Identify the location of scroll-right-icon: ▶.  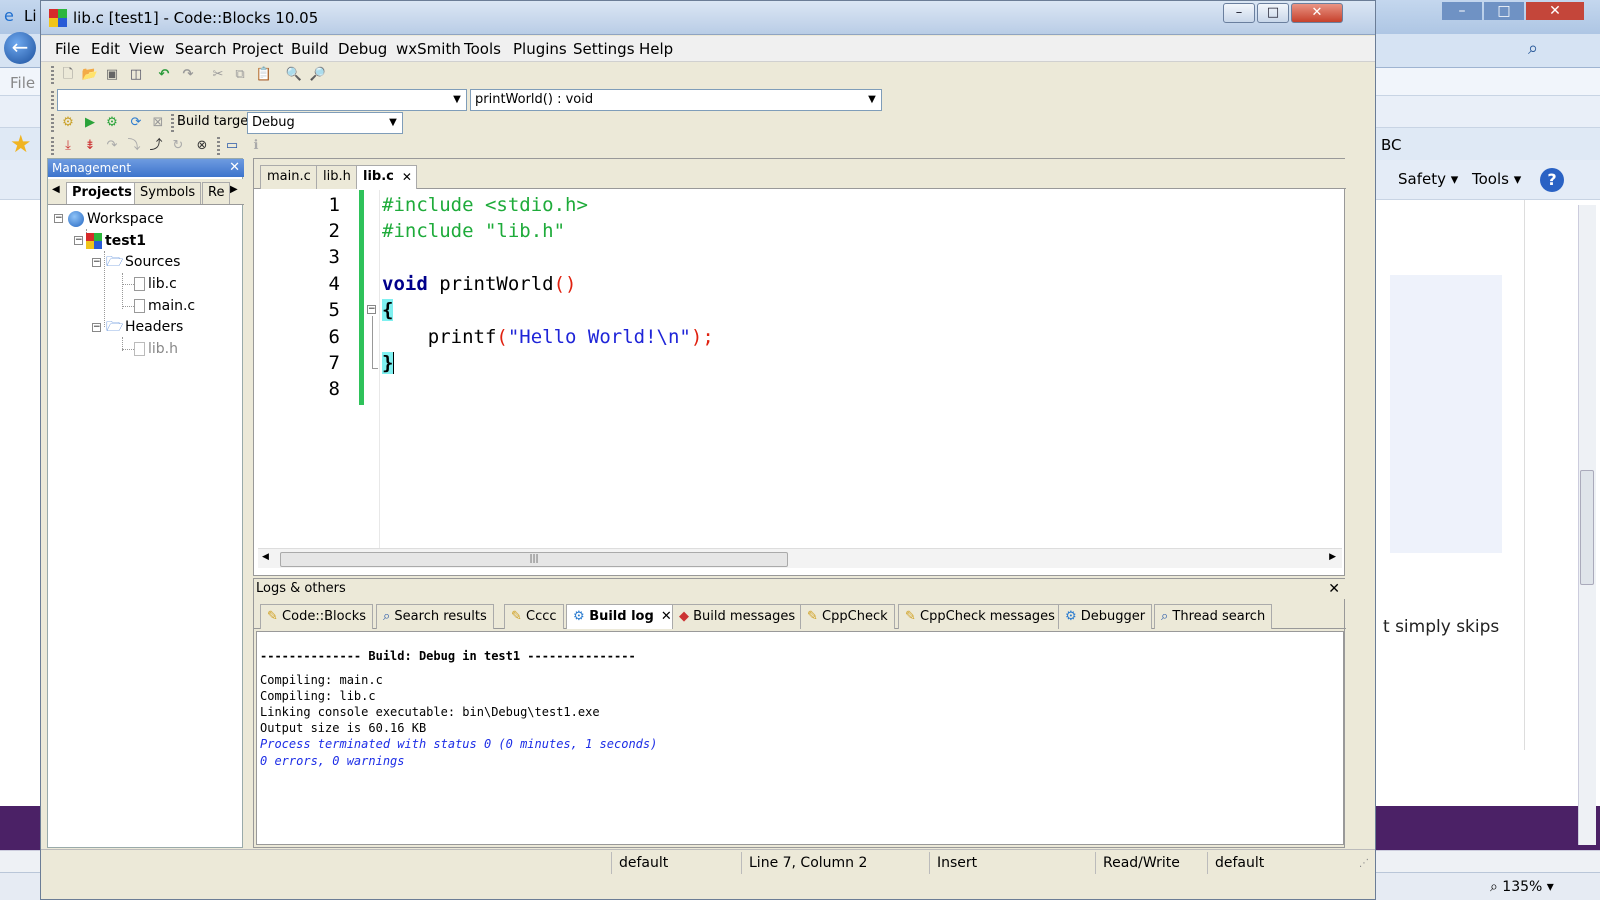
(1332, 557).